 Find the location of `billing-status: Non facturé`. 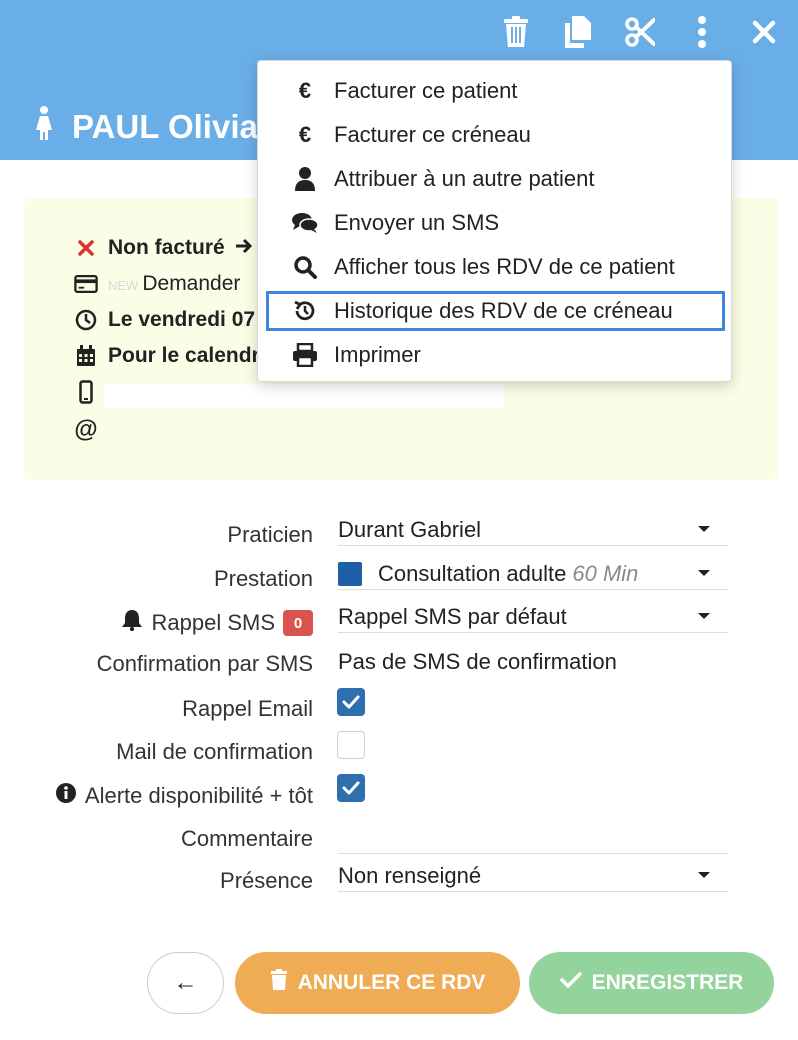

billing-status: Non facturé is located at coordinates (166, 248).